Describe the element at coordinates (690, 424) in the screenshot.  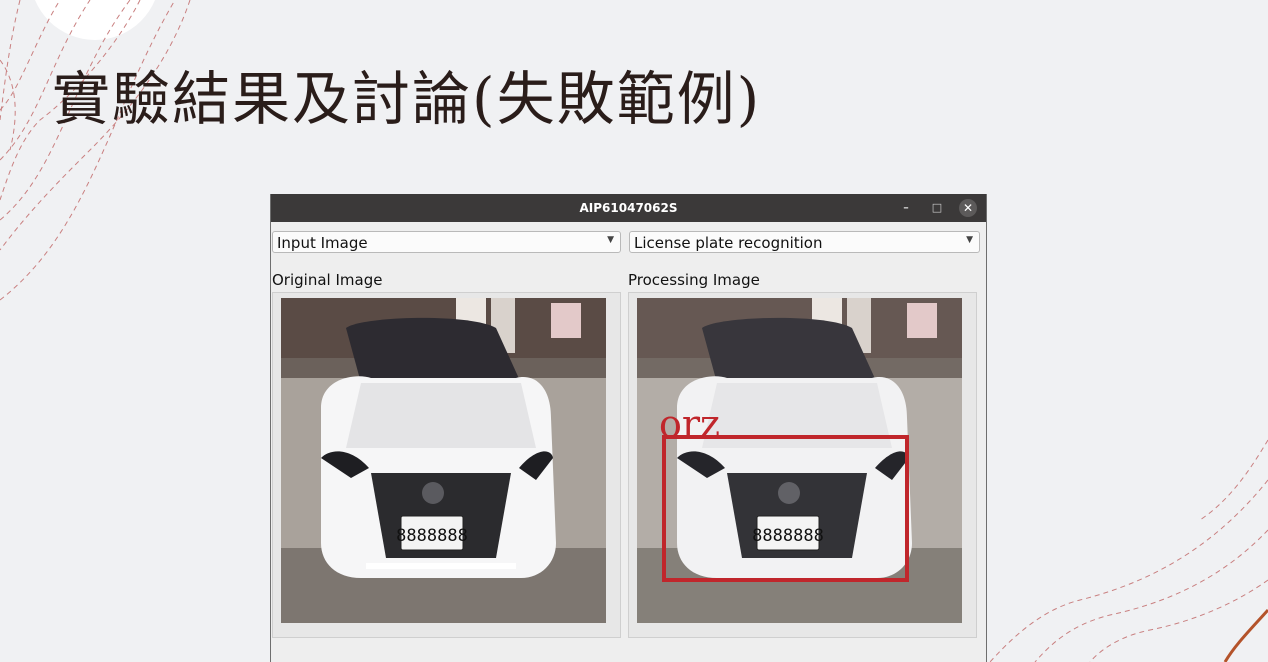
I see `detection-label: orz` at that location.